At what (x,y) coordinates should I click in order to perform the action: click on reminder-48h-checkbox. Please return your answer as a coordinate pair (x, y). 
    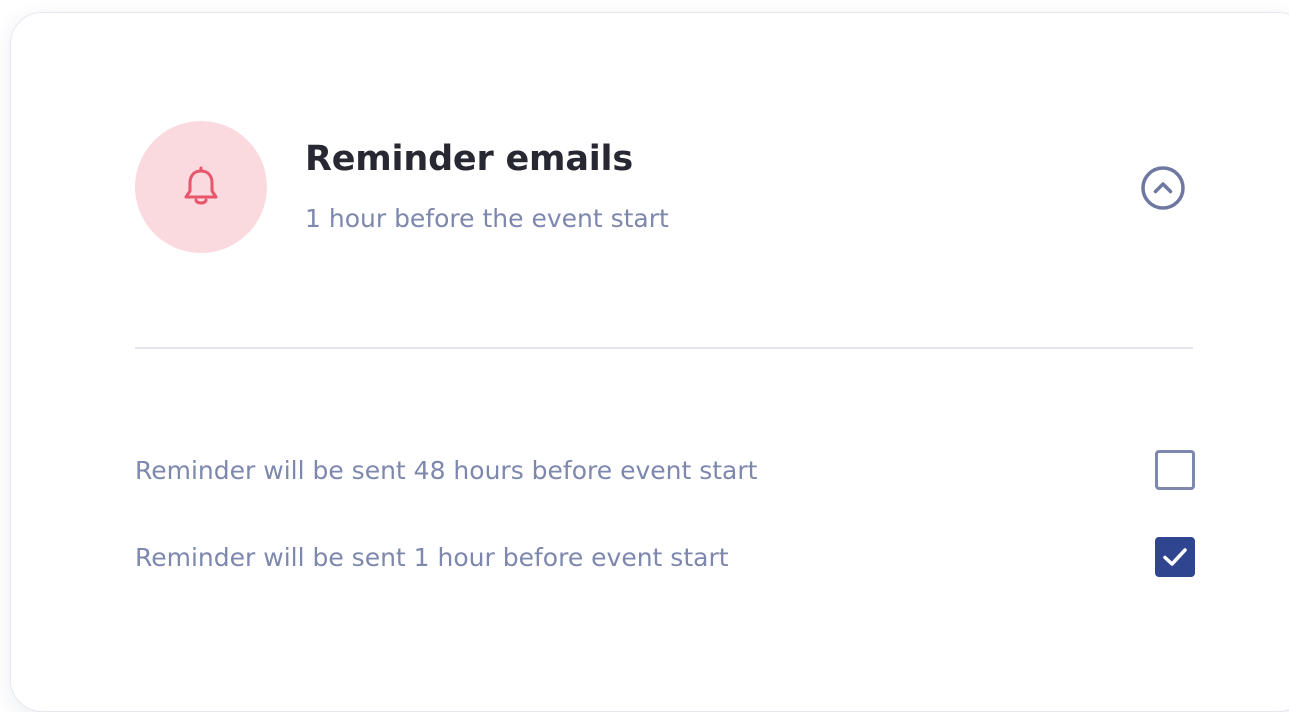
    Looking at the image, I should click on (1175, 470).